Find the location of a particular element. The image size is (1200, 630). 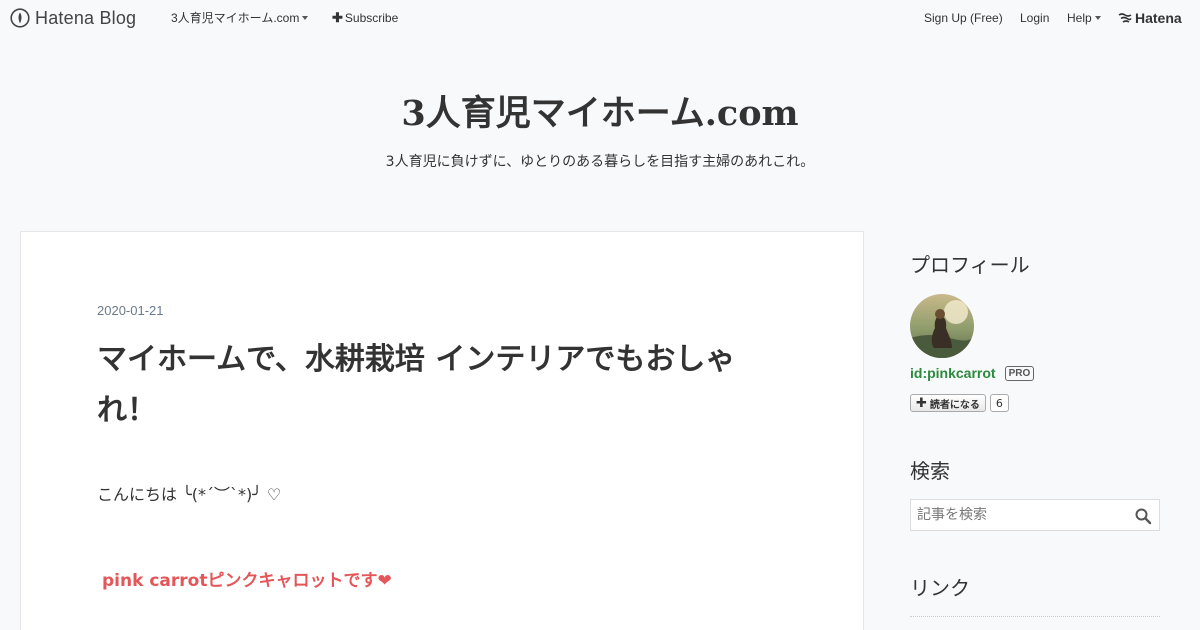

subscribe-widget: ✚ 読者になる 6 is located at coordinates (959, 403).